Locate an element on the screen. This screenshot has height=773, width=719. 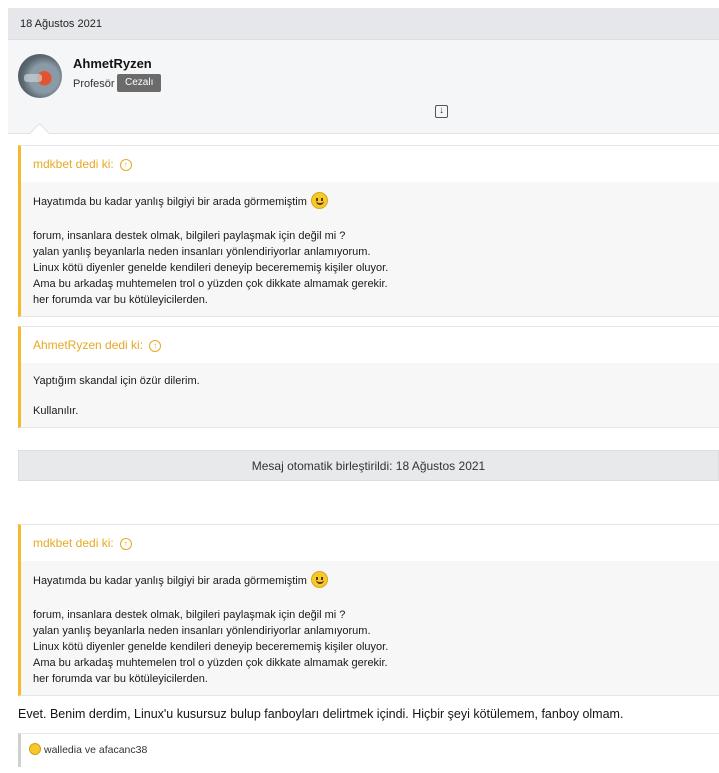
laugh-reaction-icon is located at coordinates (35, 749).